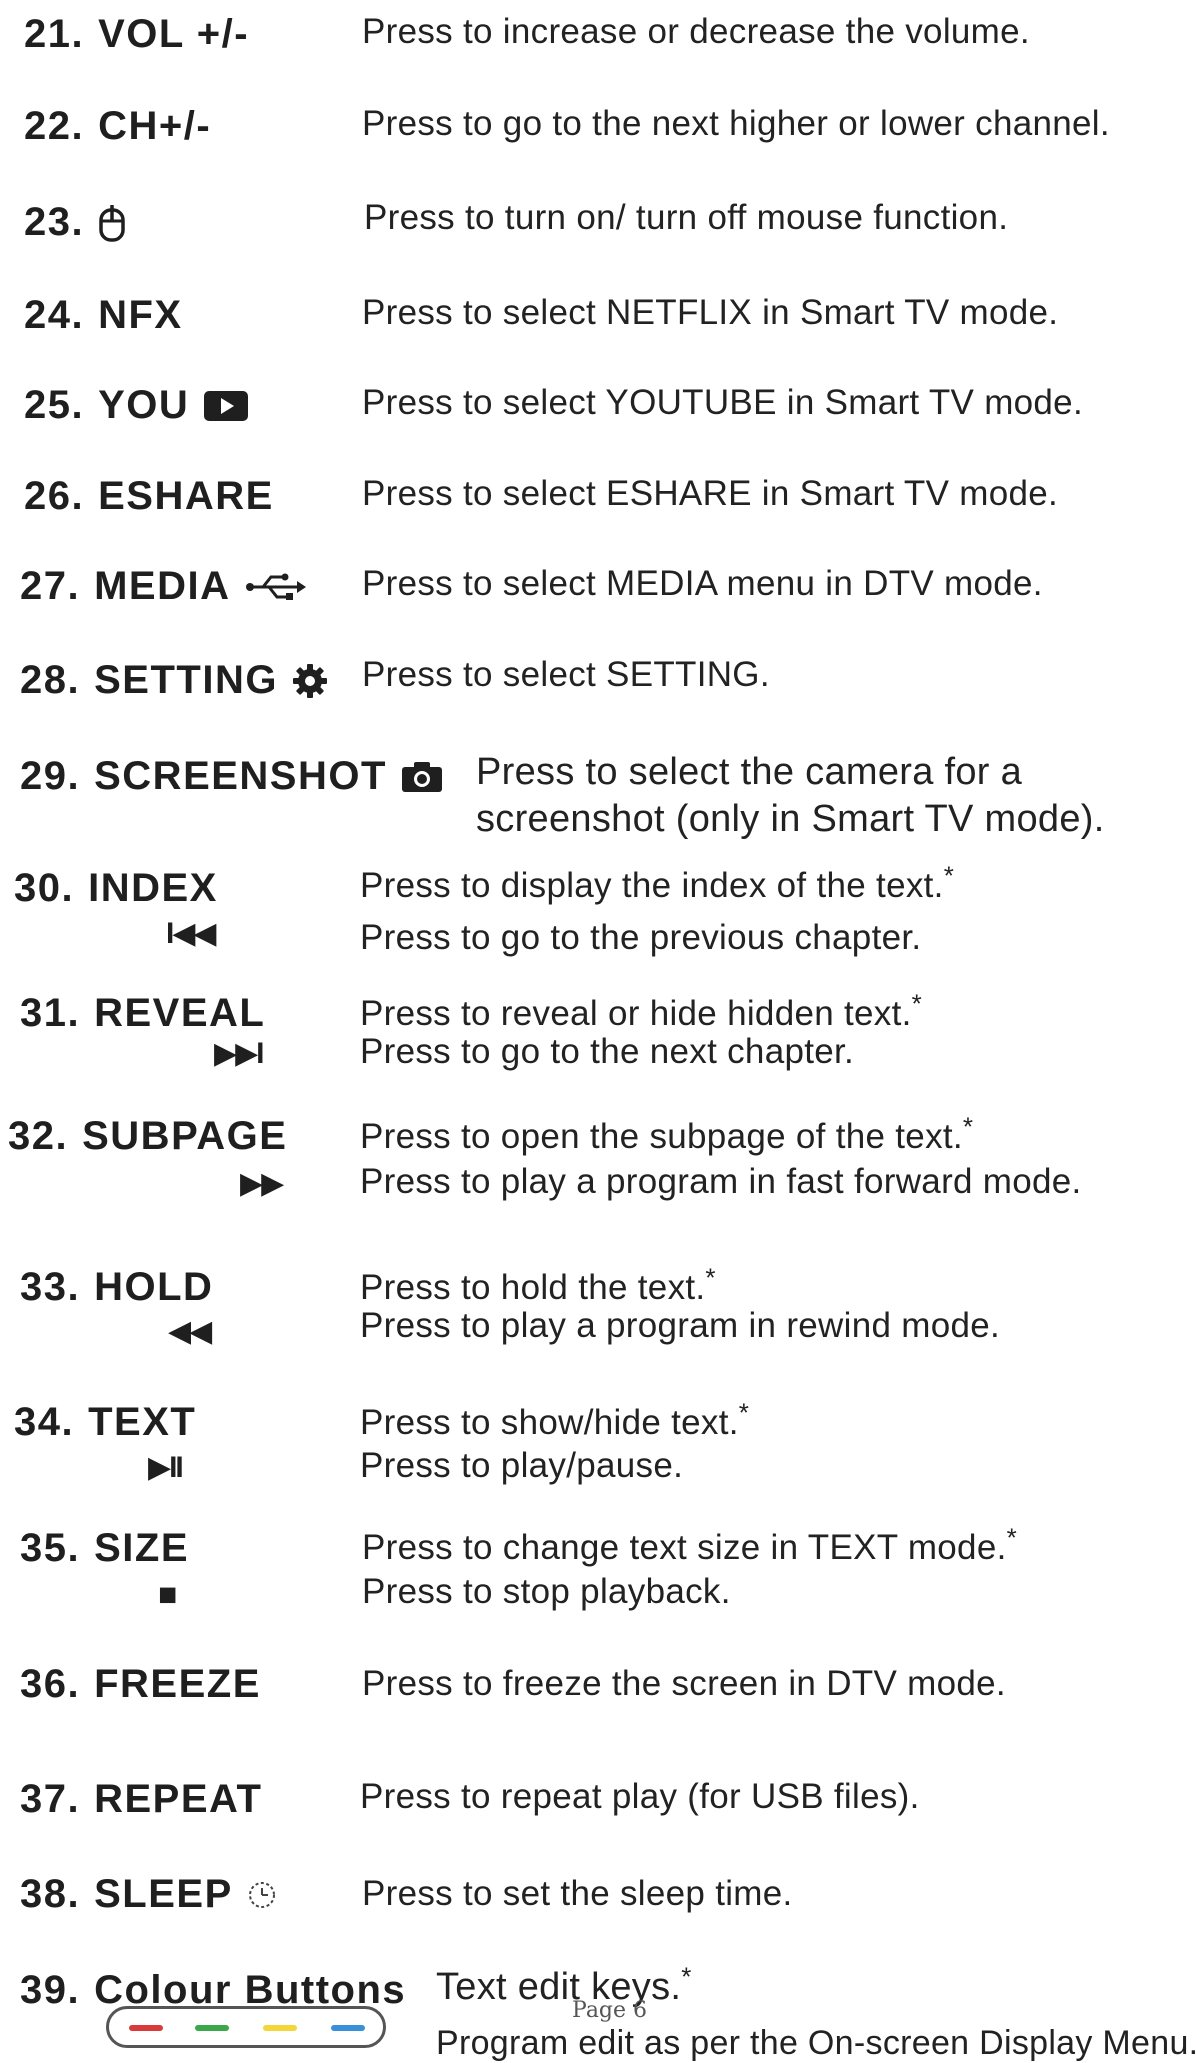 This screenshot has width=1196, height=2063. Describe the element at coordinates (143, 1013) in the screenshot. I see `key-label-reveal: 31. REVEAL` at that location.